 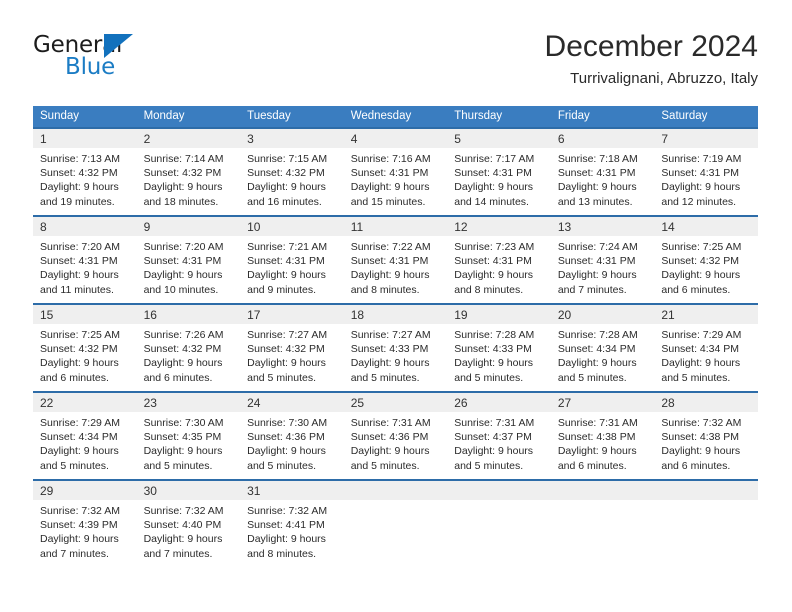 I want to click on daylight-text-2: and 6 minutes., so click(x=696, y=289).